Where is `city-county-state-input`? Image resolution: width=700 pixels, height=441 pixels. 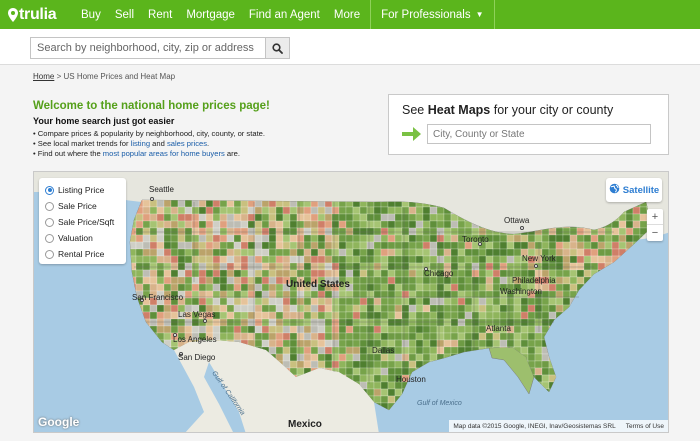 city-county-state-input is located at coordinates (539, 134).